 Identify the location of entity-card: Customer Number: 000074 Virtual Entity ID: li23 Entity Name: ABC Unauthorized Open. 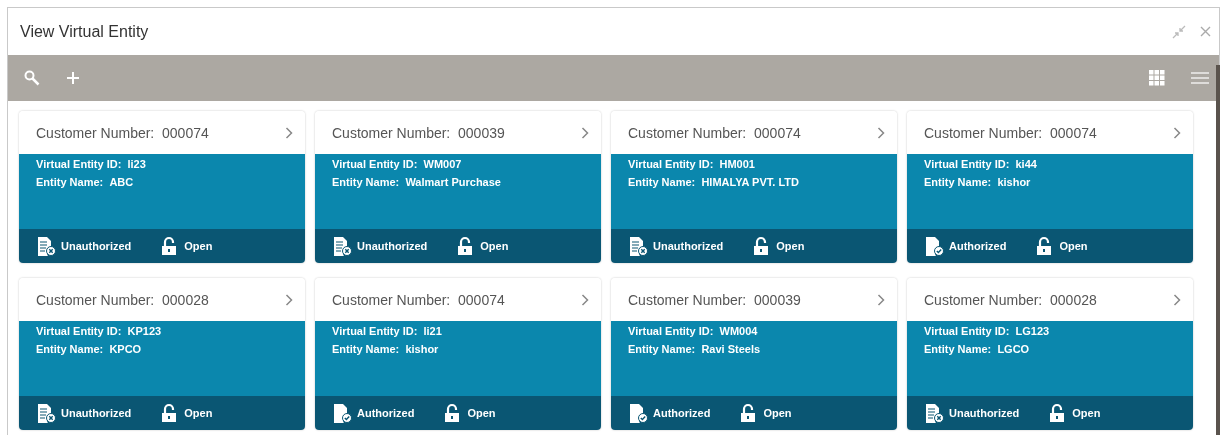
(162, 187).